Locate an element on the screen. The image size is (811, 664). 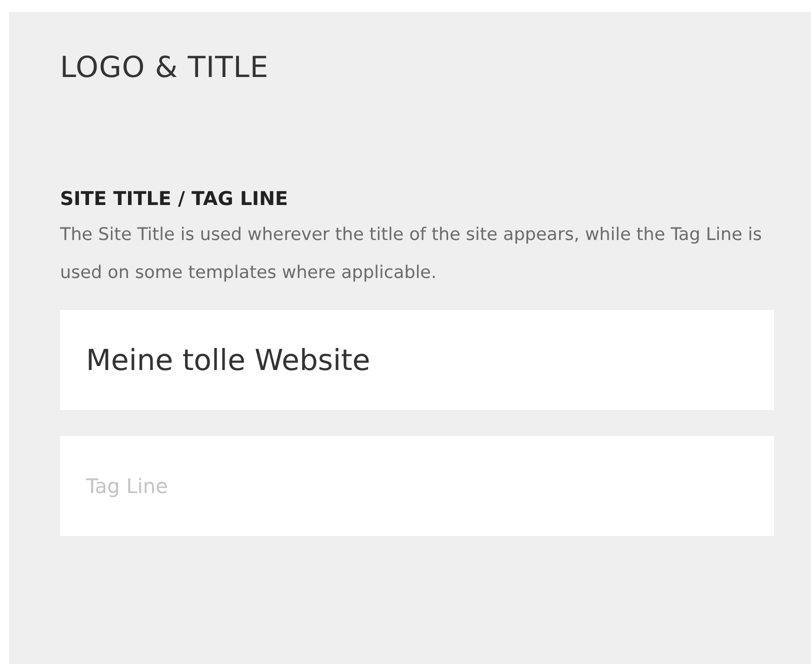
section-description: The Site Title is used wherever the title of the site appears, while the Tag Line is used on some templates where applicable. is located at coordinates (411, 254).